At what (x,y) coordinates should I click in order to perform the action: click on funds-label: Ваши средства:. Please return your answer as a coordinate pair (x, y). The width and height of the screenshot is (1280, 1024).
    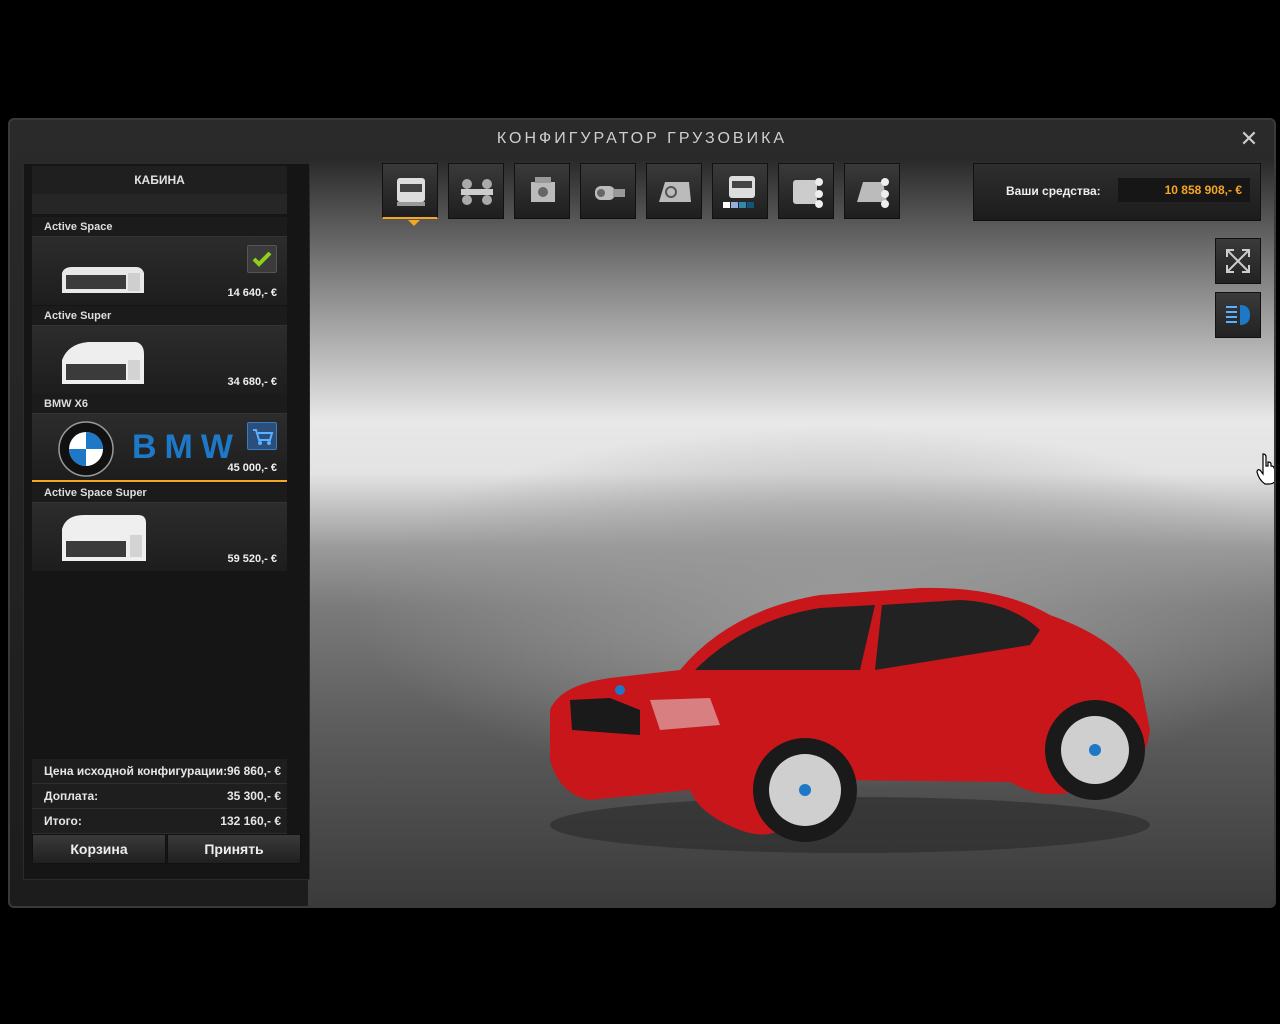
    Looking at the image, I should click on (1053, 191).